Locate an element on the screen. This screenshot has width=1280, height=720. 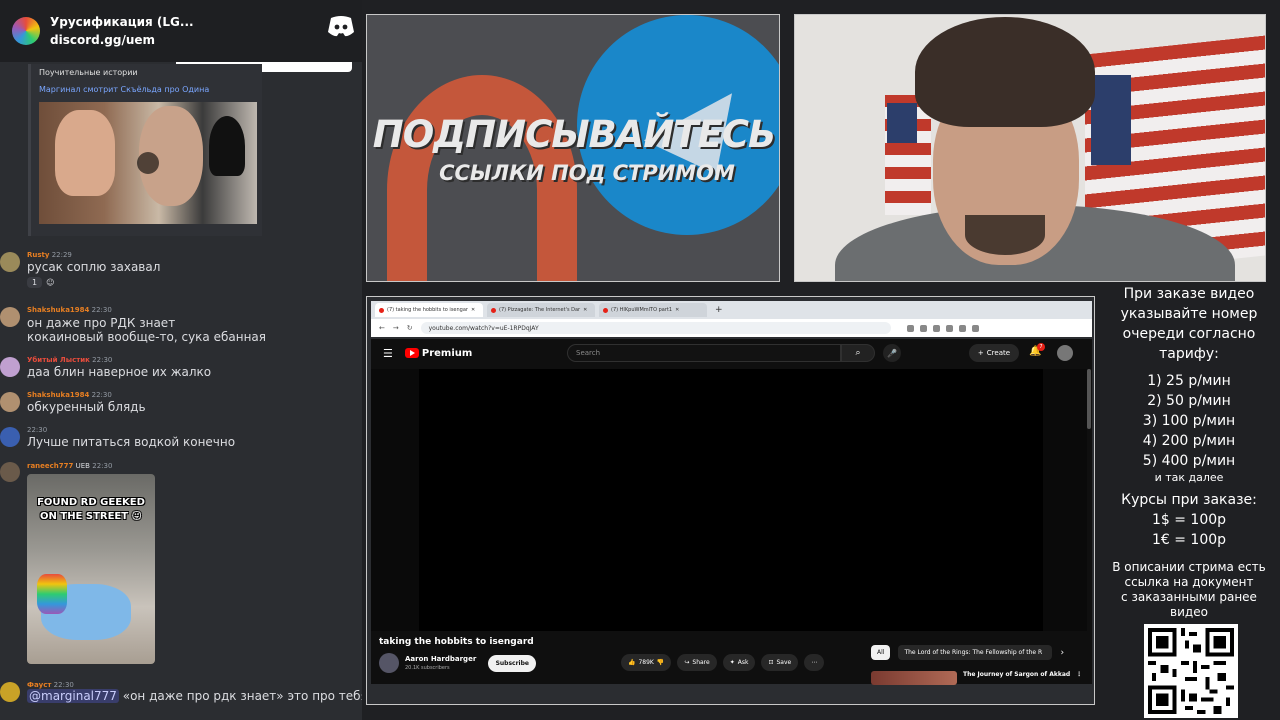
search-icon: ⌕ is located at coordinates (858, 353).